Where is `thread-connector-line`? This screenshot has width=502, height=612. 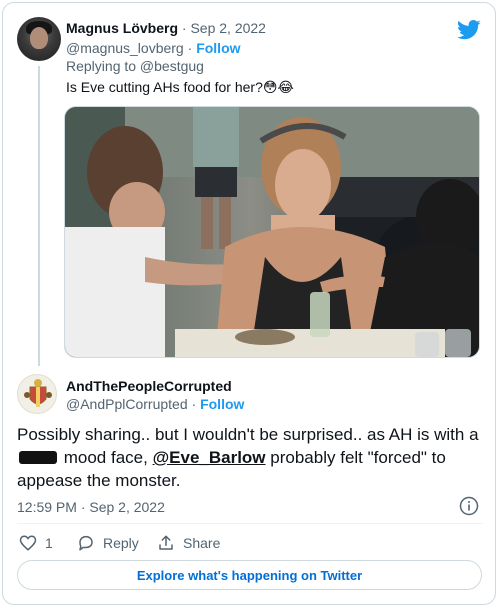 thread-connector-line is located at coordinates (39, 216).